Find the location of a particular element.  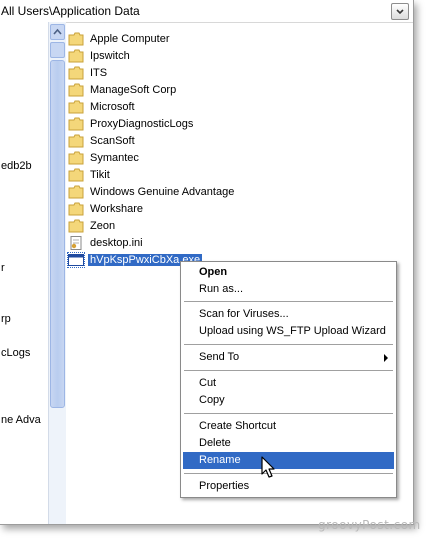

folder-tree-item: r is located at coordinates (3, 268).